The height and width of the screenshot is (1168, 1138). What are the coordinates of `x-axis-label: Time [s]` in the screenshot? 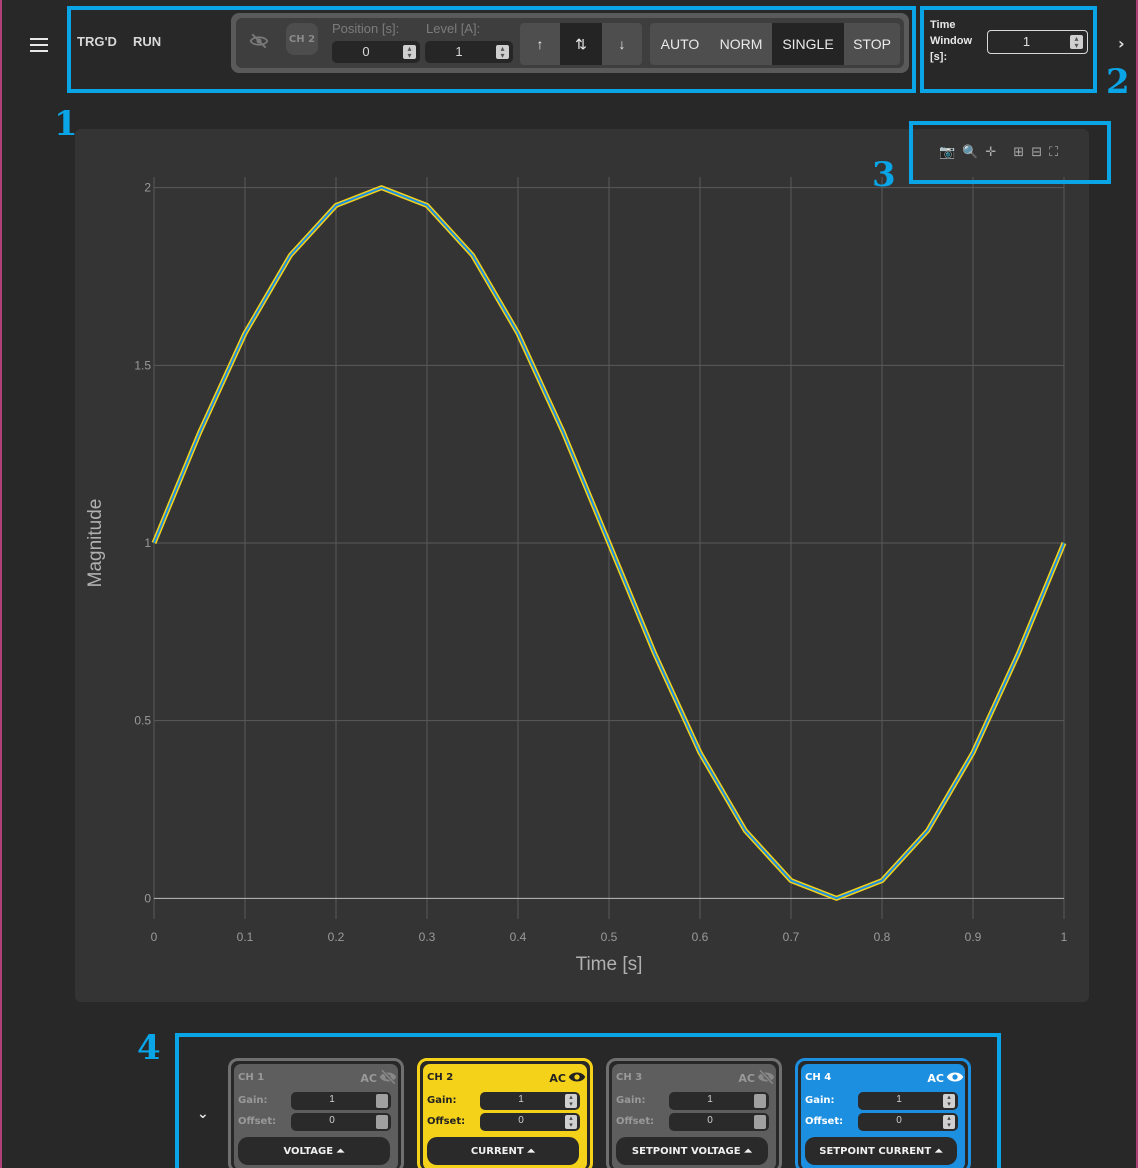 It's located at (609, 964).